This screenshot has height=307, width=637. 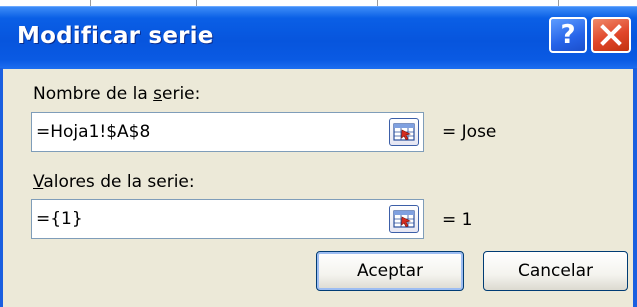 What do you see at coordinates (201, 219) in the screenshot?
I see `series-values-input` at bounding box center [201, 219].